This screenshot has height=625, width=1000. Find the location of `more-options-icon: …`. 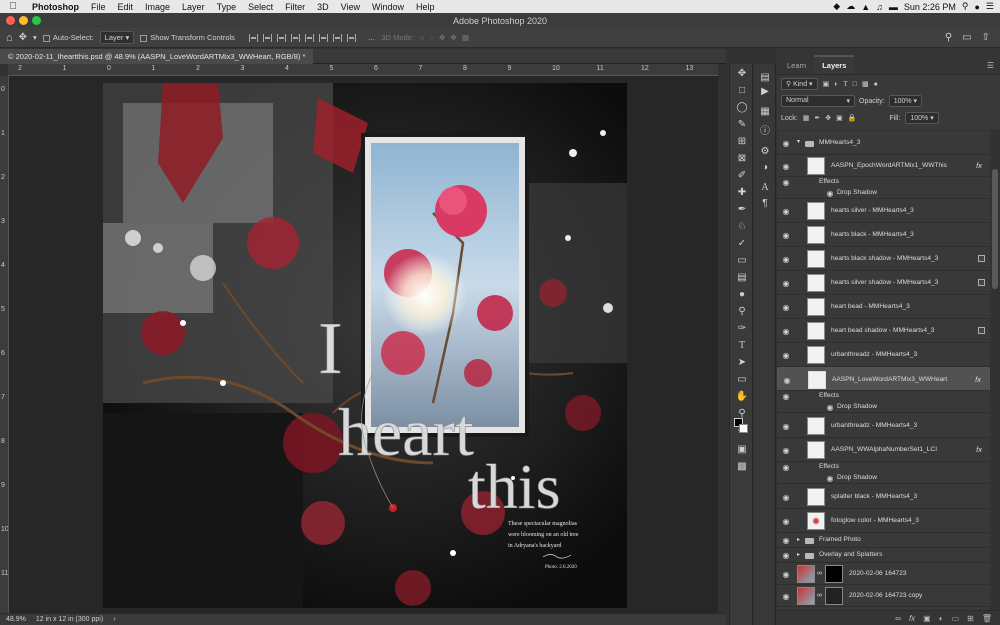

more-options-icon: … is located at coordinates (372, 37).